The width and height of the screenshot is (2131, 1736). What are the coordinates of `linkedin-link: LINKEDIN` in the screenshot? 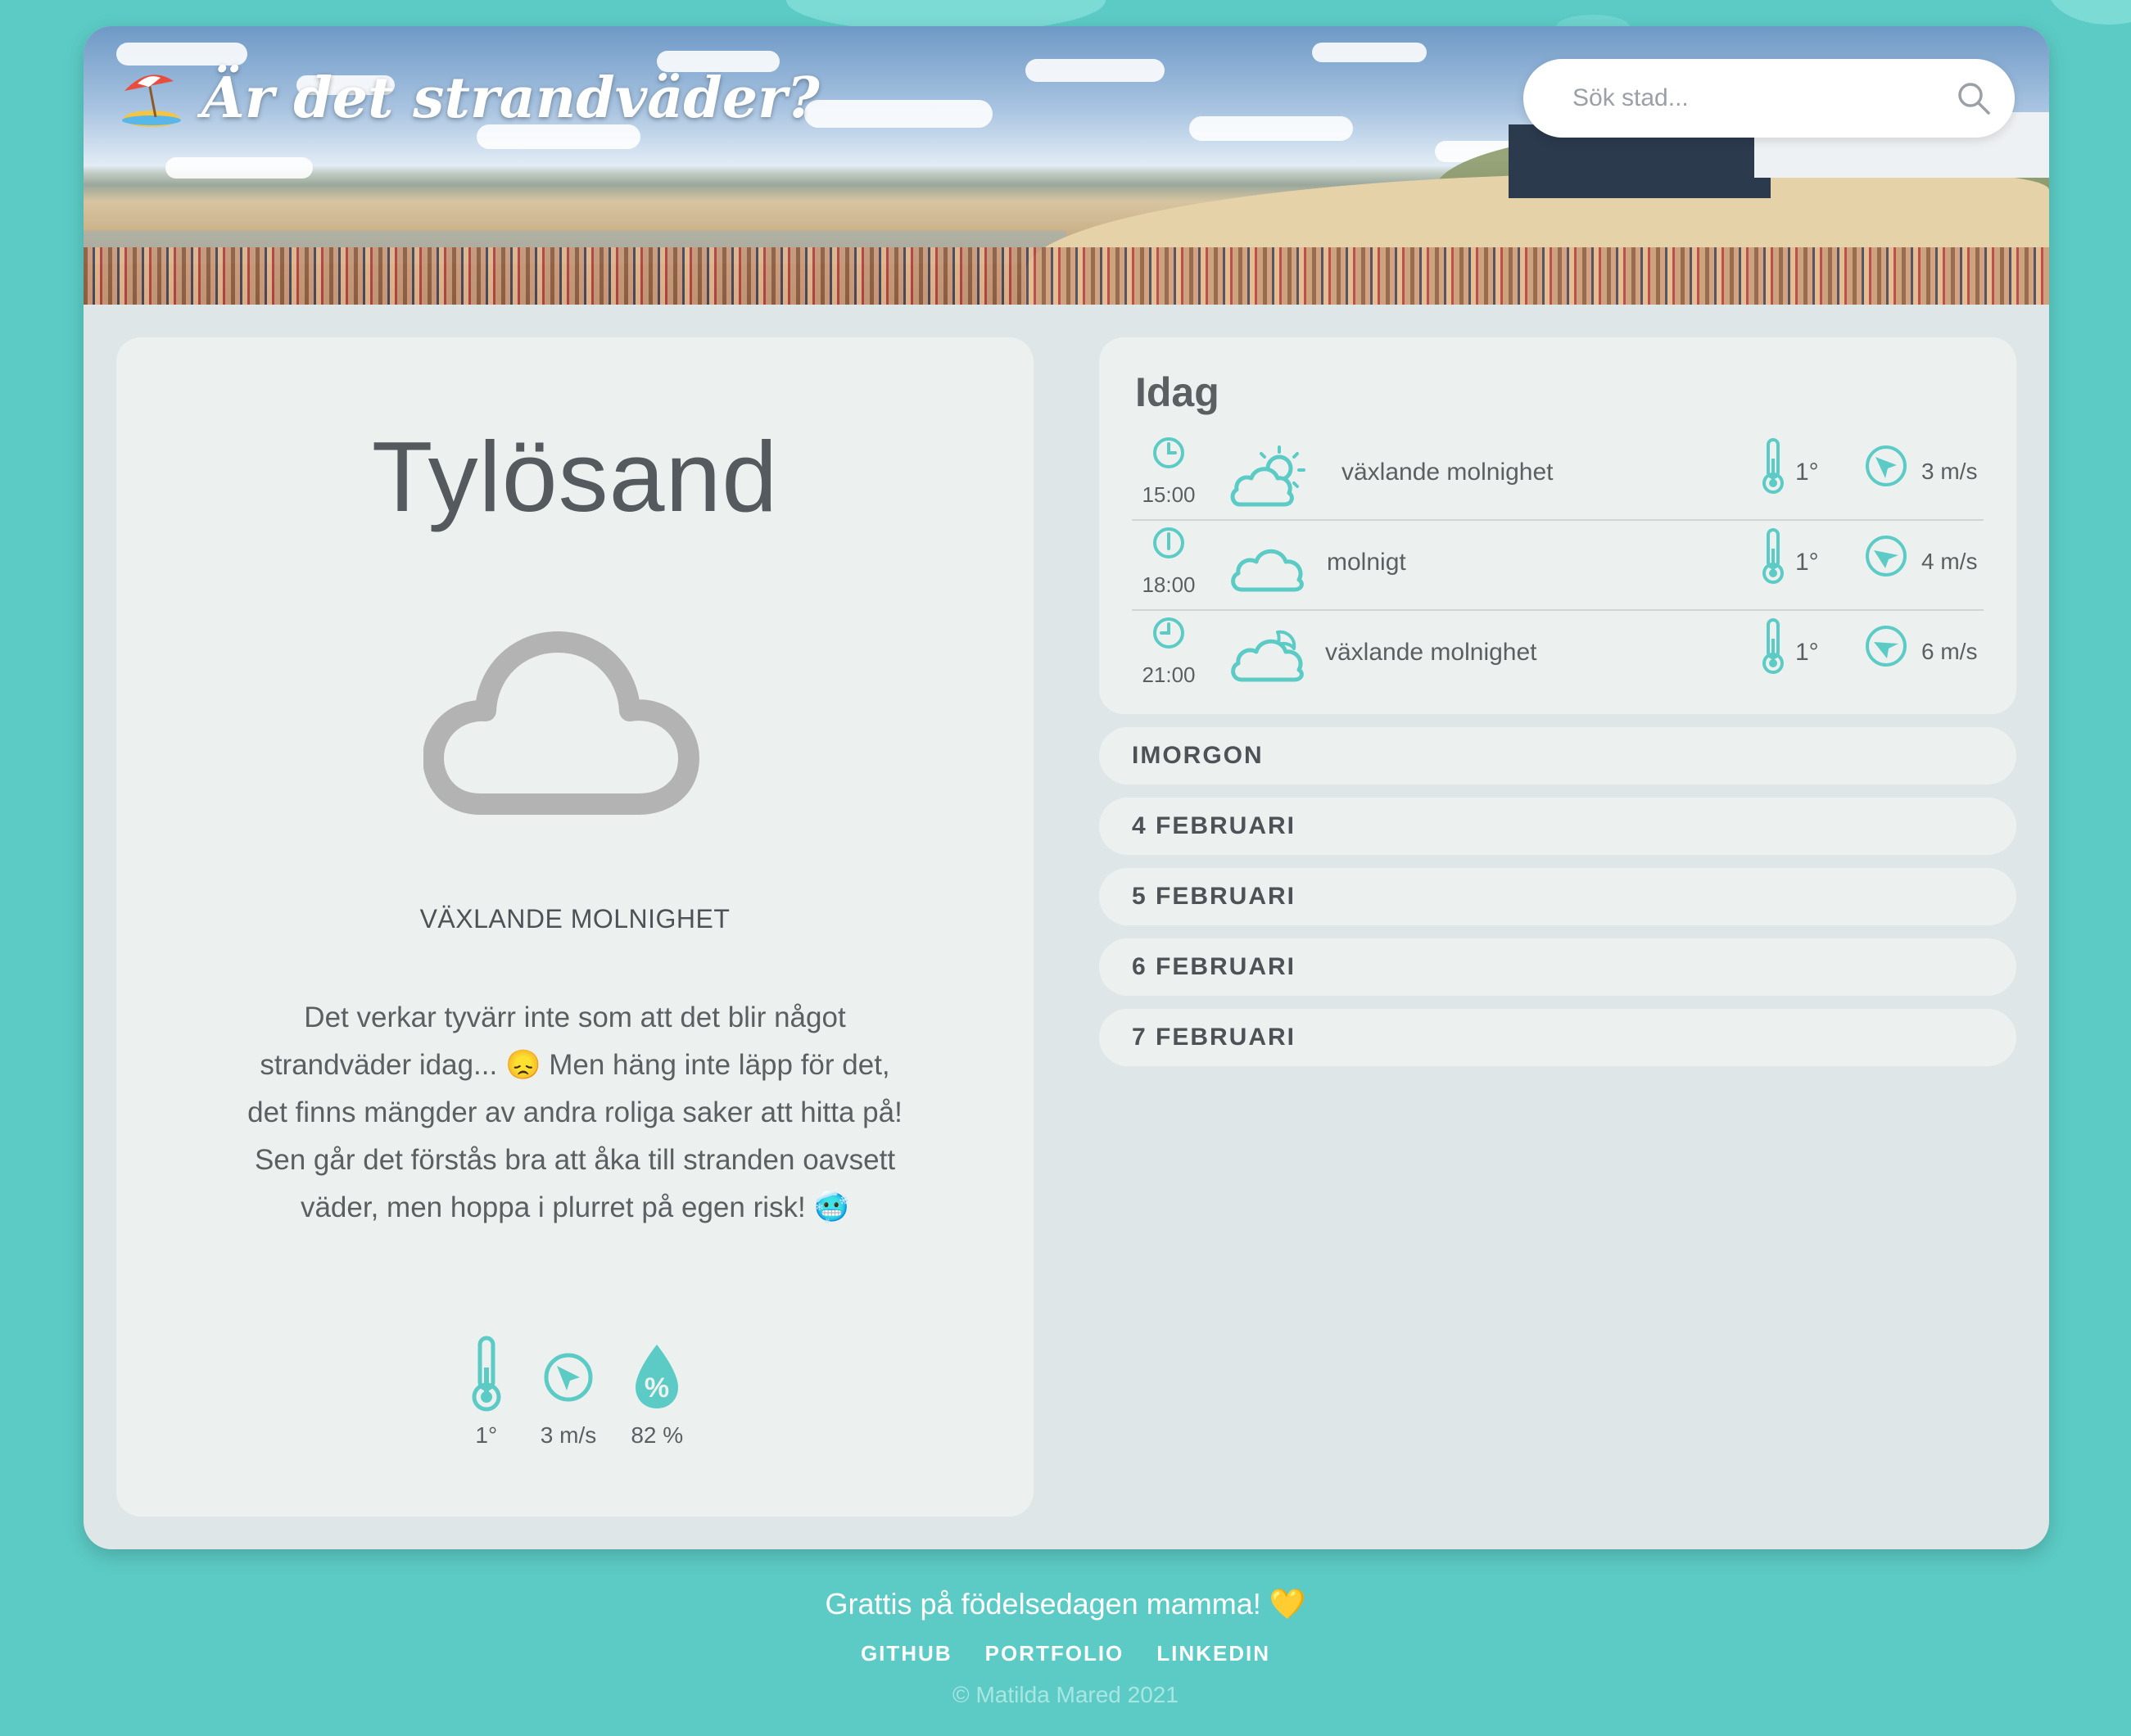 It's located at (1213, 1653).